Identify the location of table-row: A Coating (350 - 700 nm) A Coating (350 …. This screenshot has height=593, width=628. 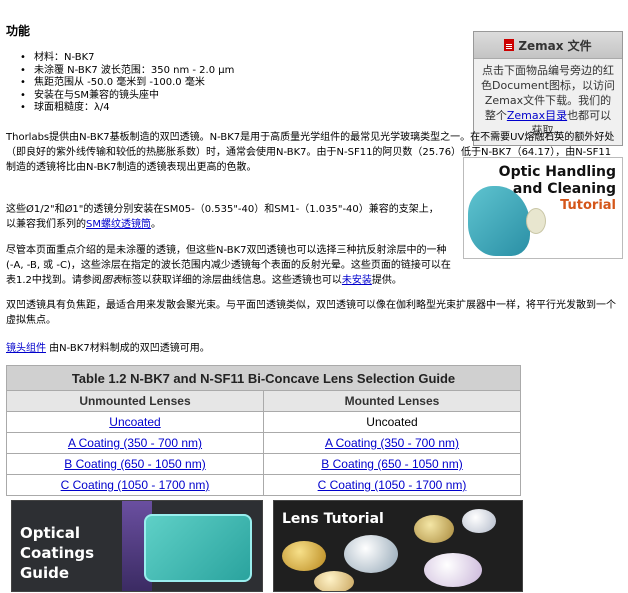
(264, 443).